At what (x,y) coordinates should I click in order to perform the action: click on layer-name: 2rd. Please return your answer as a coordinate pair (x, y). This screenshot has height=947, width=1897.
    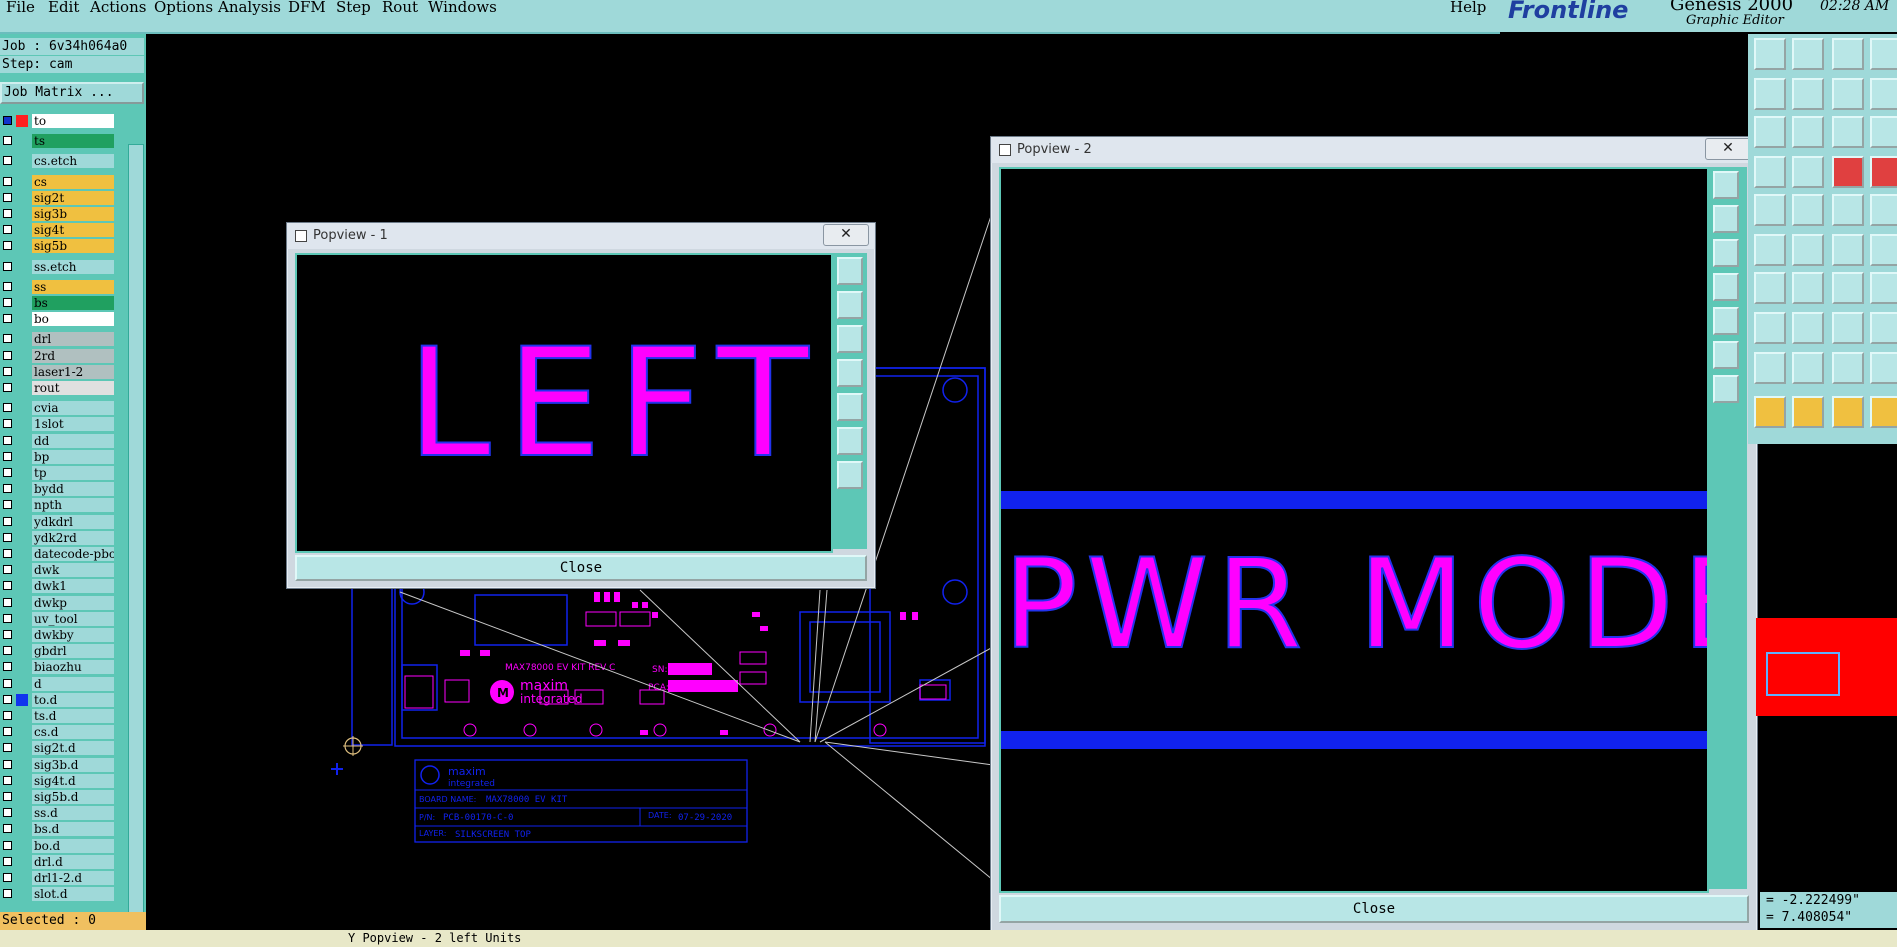
    Looking at the image, I should click on (73, 355).